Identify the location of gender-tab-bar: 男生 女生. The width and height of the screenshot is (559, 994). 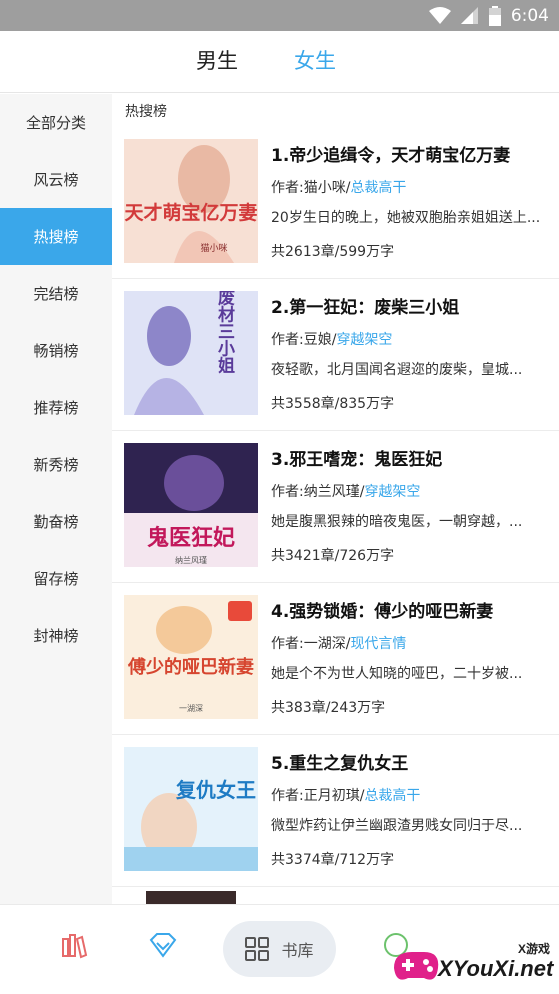
(279, 62).